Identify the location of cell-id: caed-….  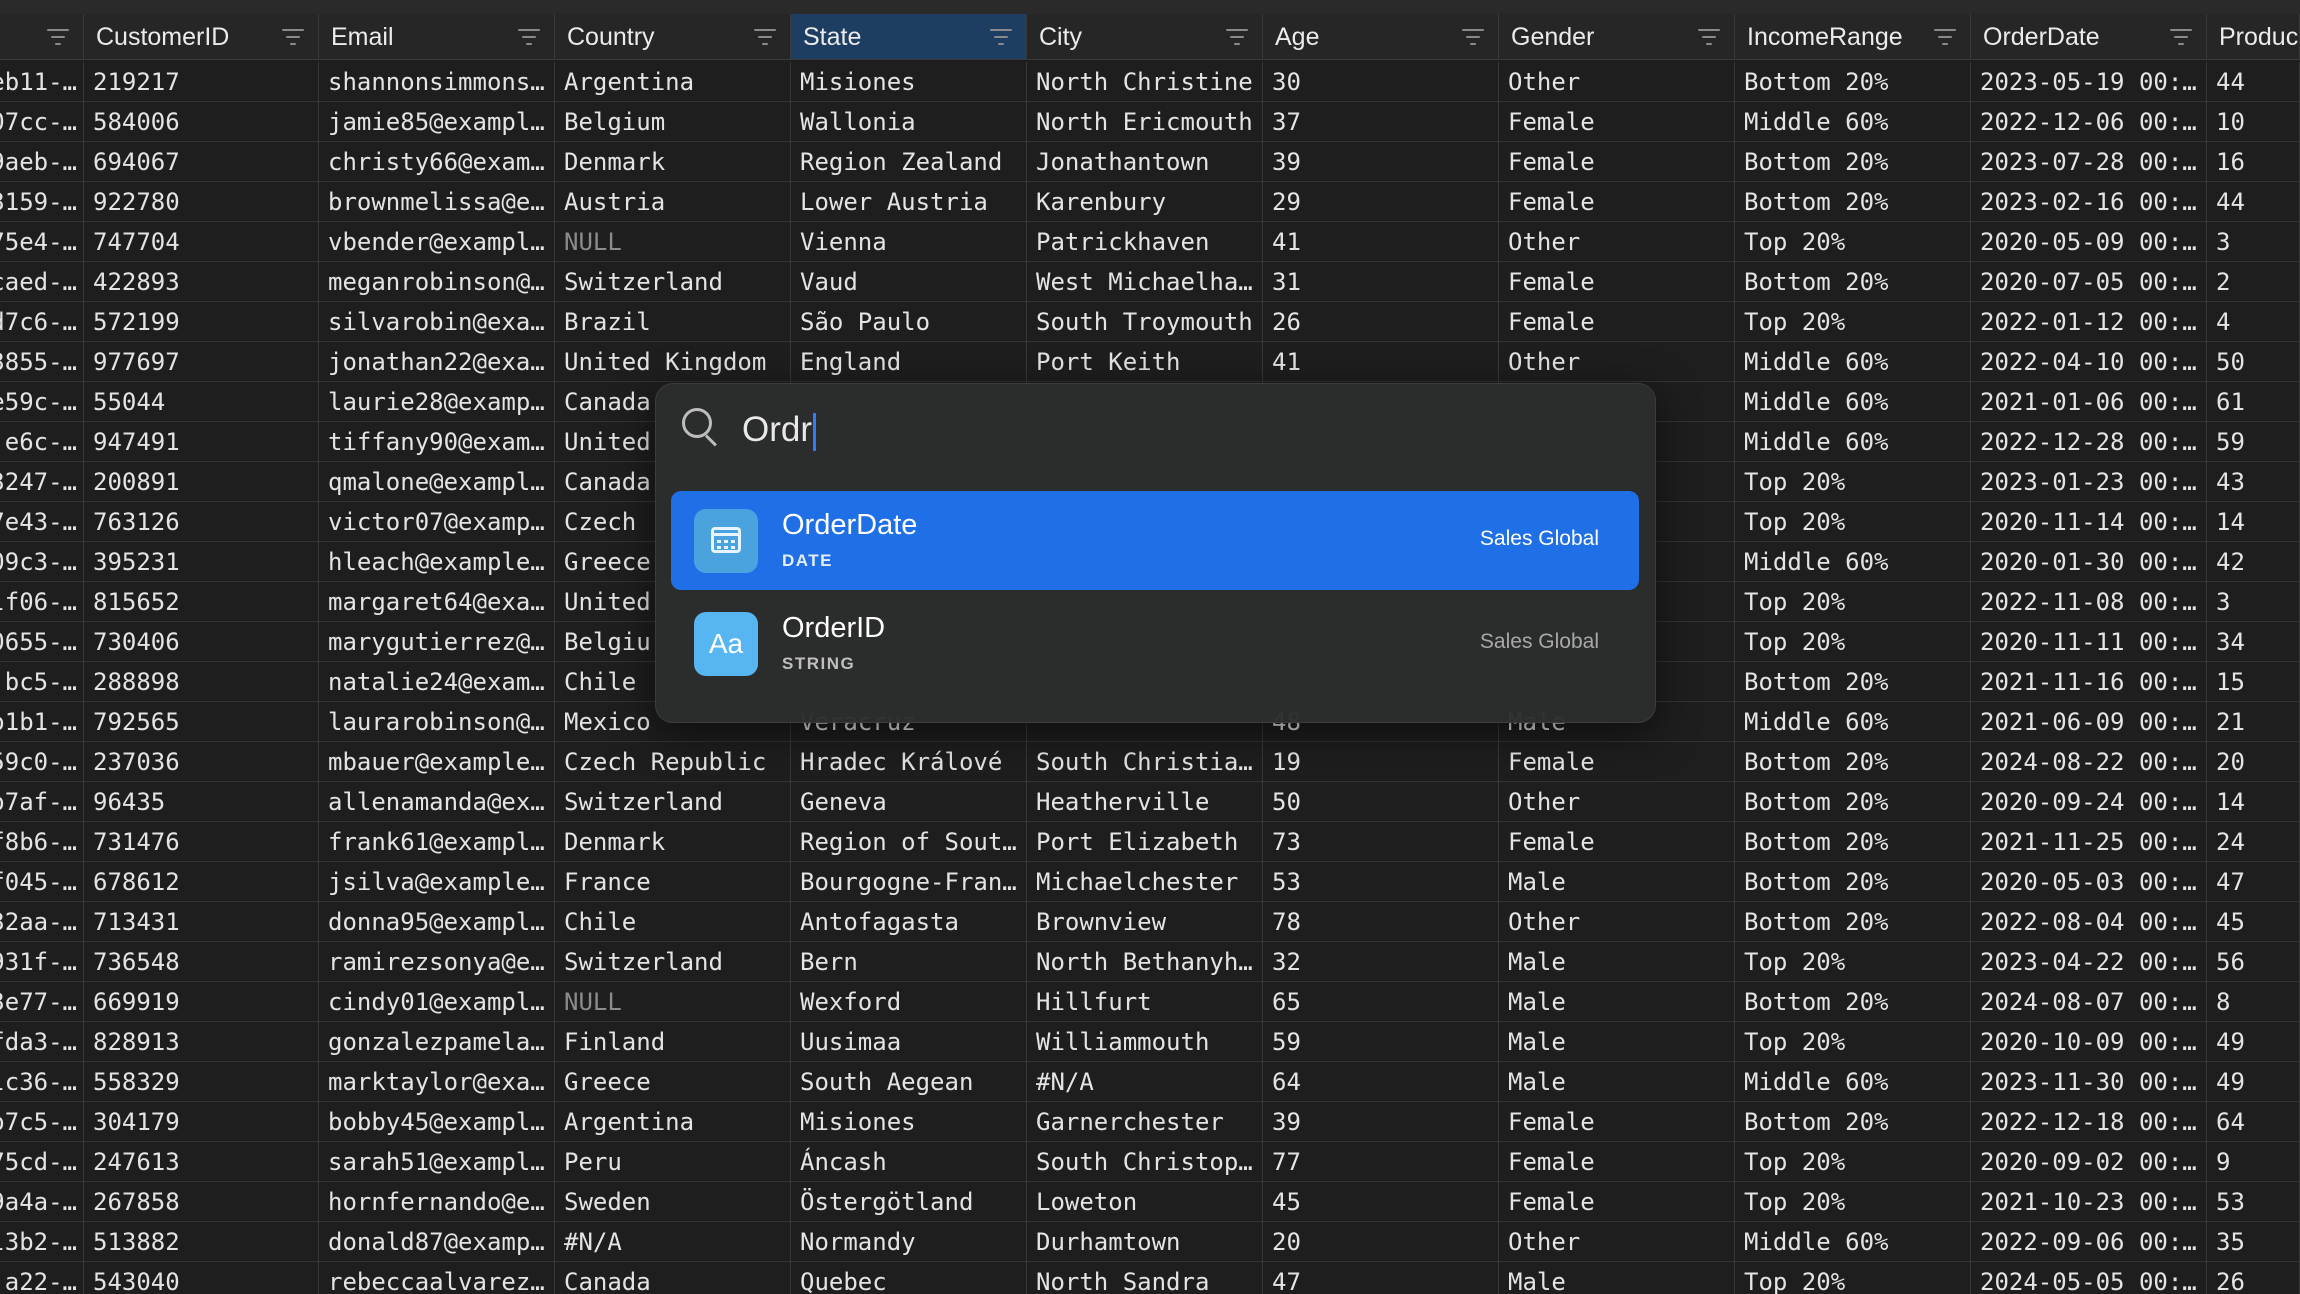
(42, 282).